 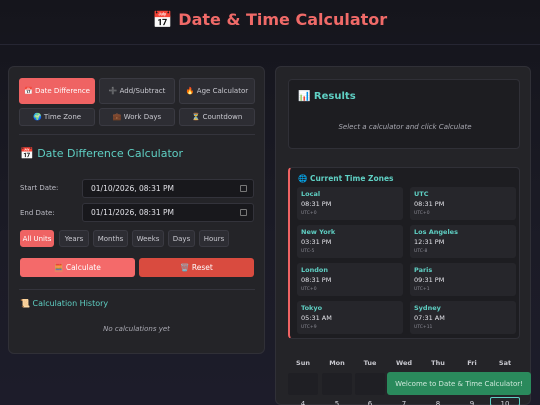 What do you see at coordinates (303, 363) in the screenshot?
I see `weekday-sun: Sun` at bounding box center [303, 363].